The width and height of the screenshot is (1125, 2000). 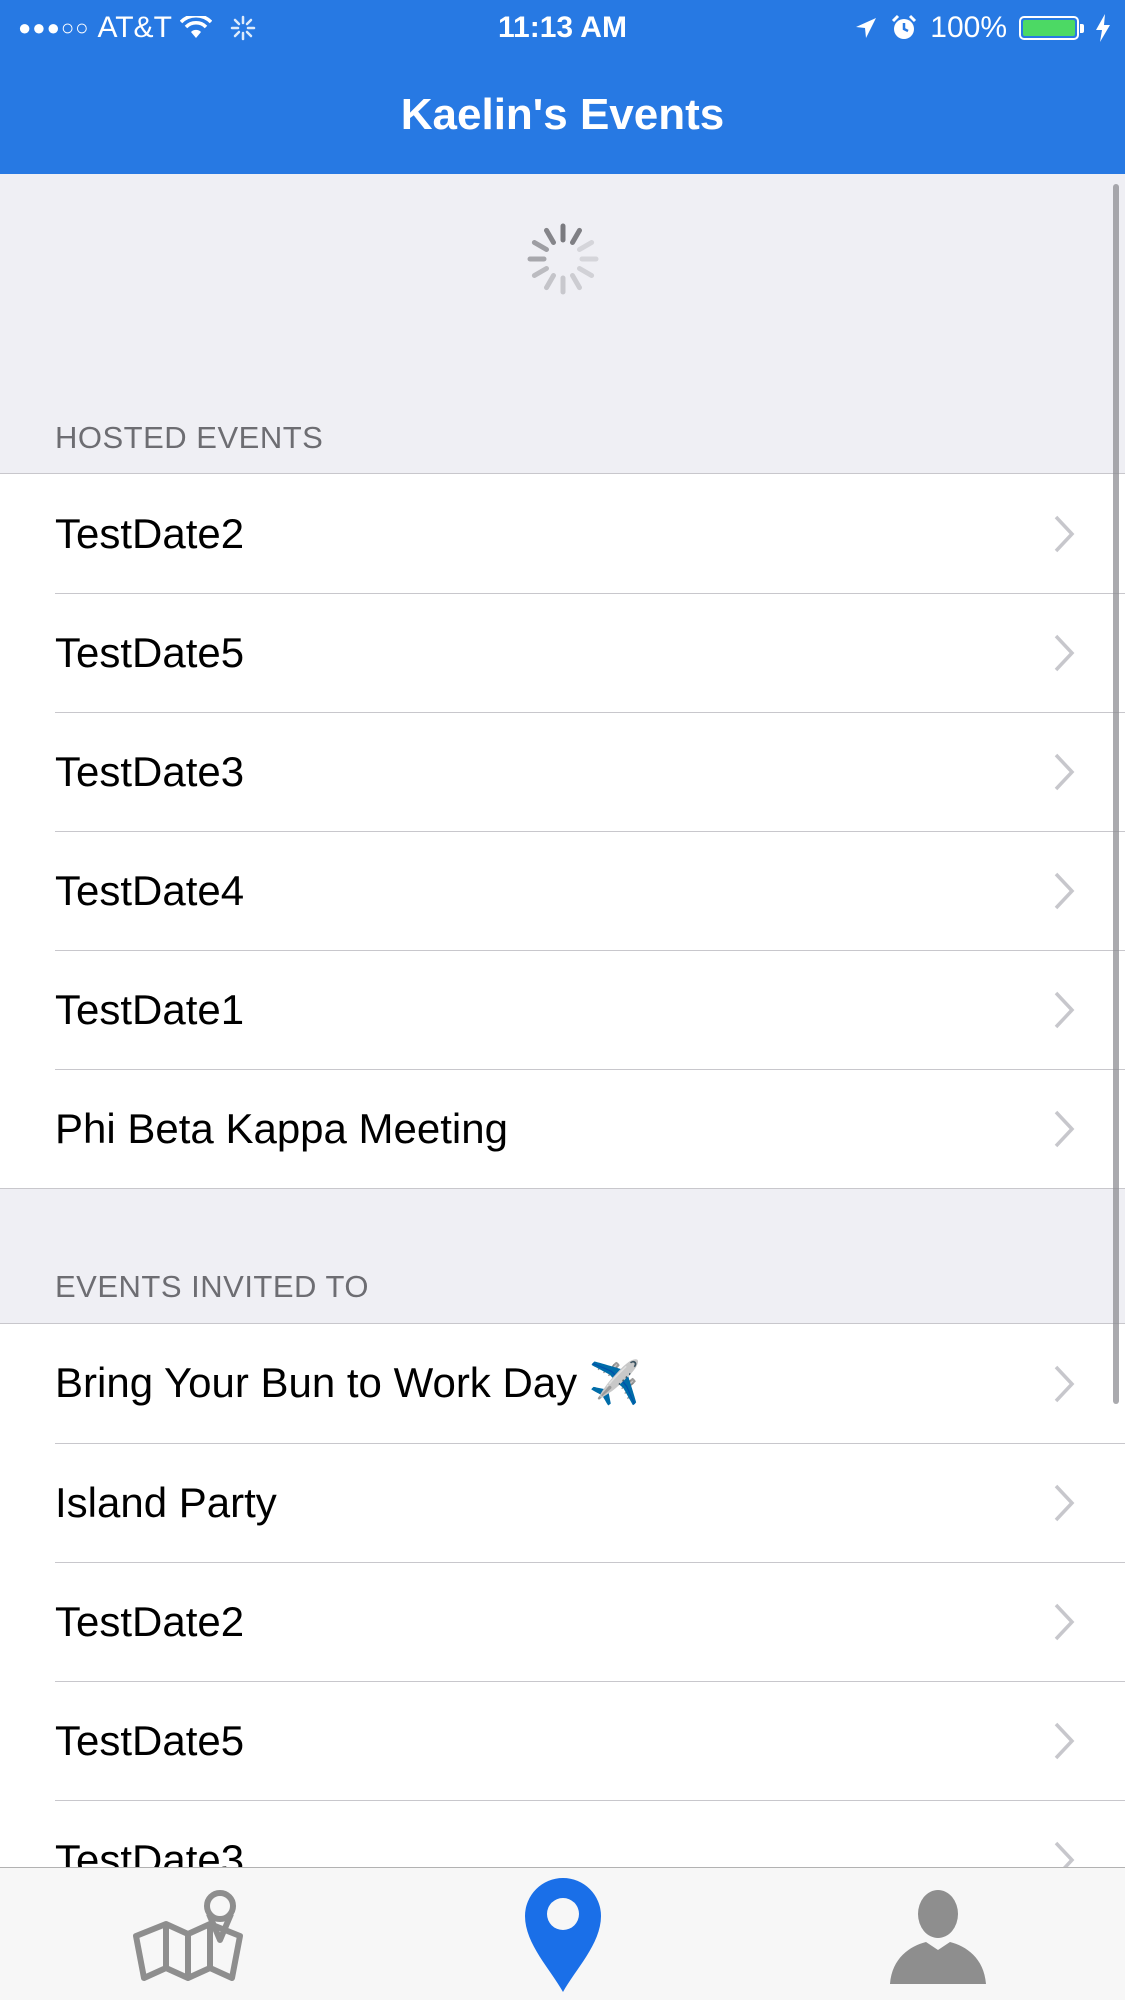 What do you see at coordinates (166, 1502) in the screenshot?
I see `list-item-label: Island Party` at bounding box center [166, 1502].